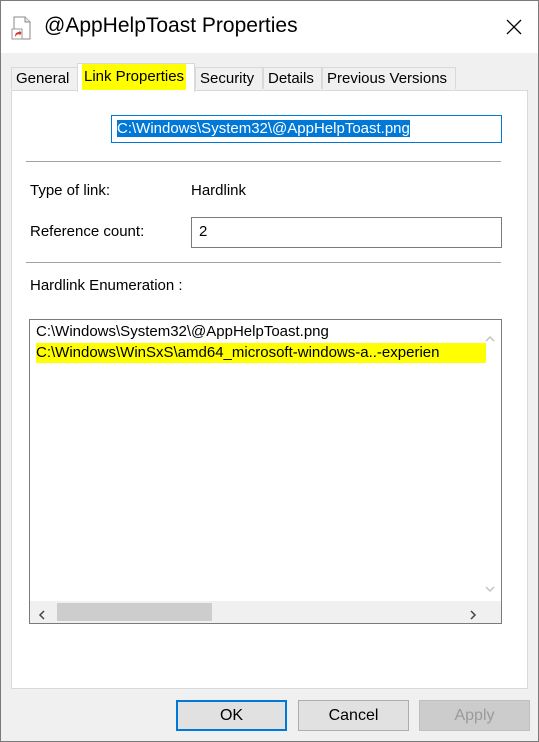  Describe the element at coordinates (389, 78) in the screenshot. I see `tab-previous-versions: Previous Versions` at that location.